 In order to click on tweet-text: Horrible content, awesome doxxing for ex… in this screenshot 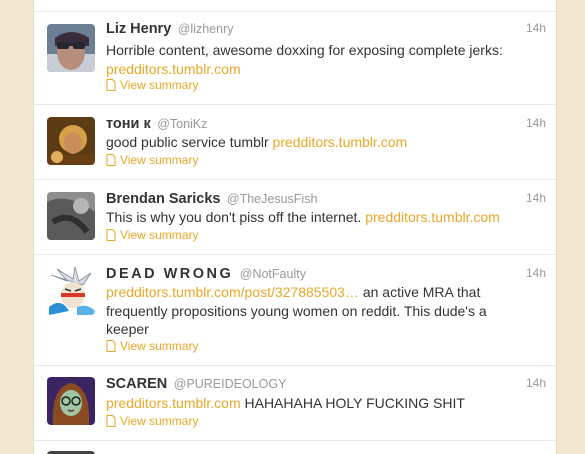, I will do `click(316, 59)`.